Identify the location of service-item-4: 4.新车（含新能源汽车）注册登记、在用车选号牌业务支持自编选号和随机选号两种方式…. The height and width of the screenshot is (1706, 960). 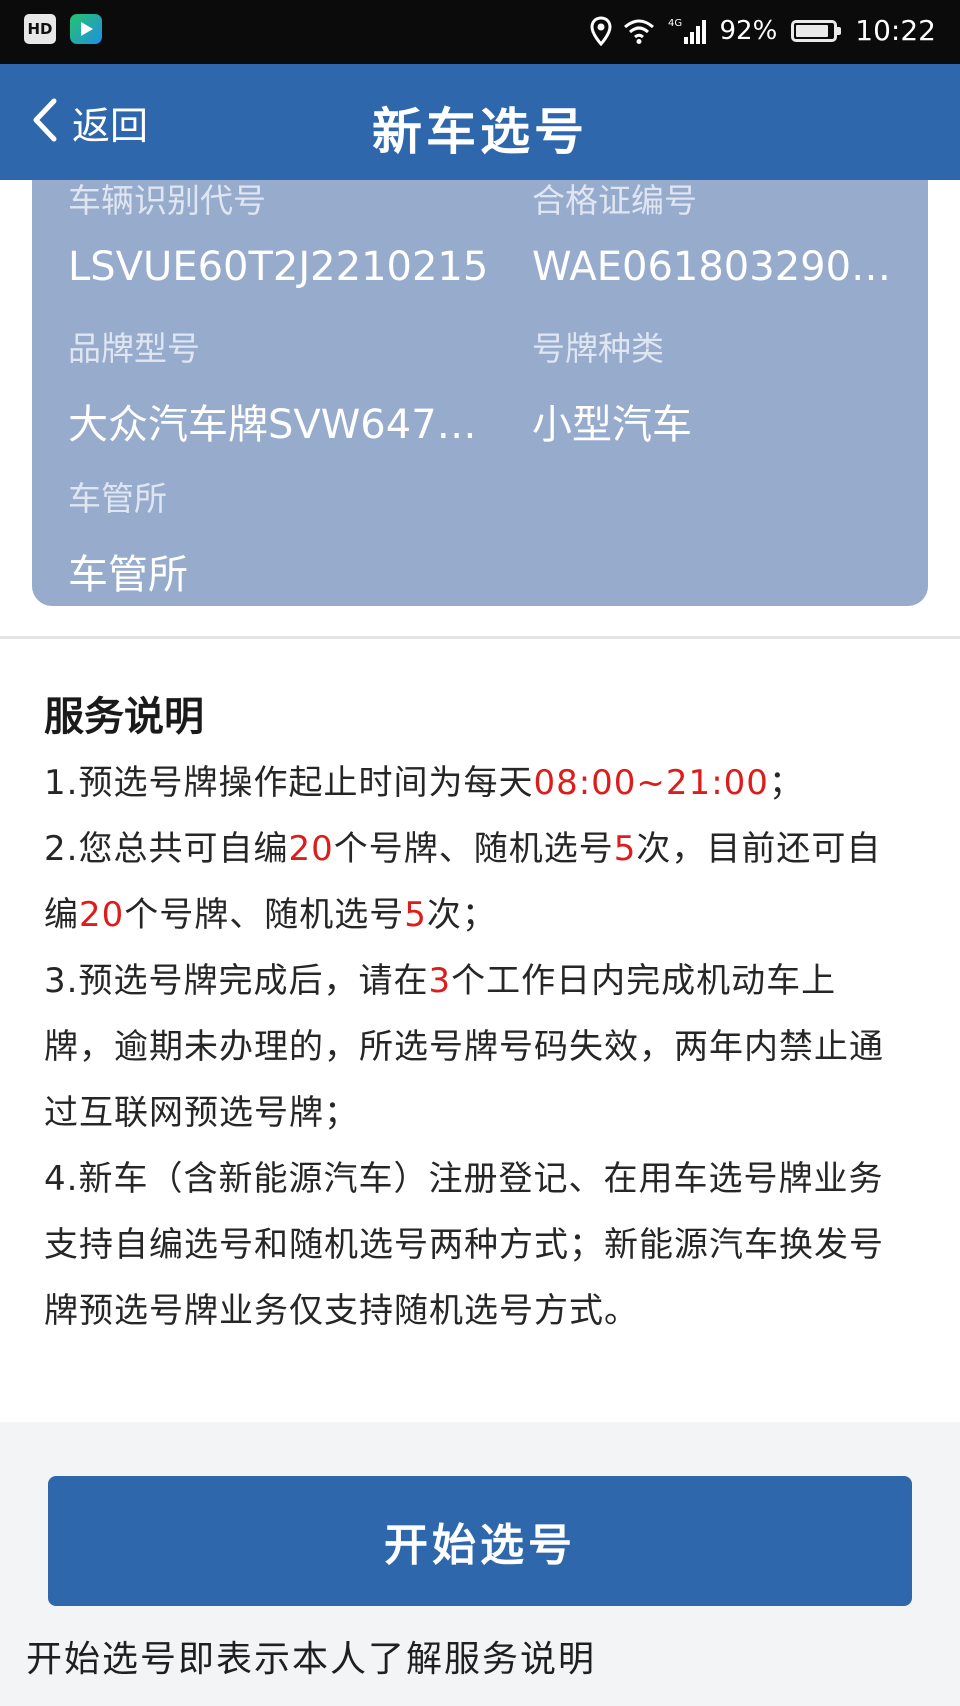
(464, 1245).